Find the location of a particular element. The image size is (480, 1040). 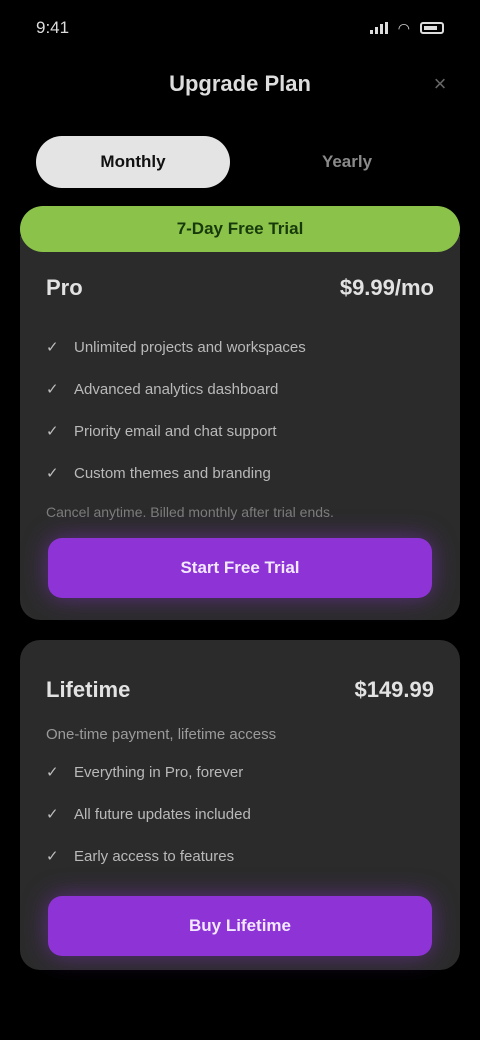

list-item: ✓ Priority email and chat support is located at coordinates (240, 431).